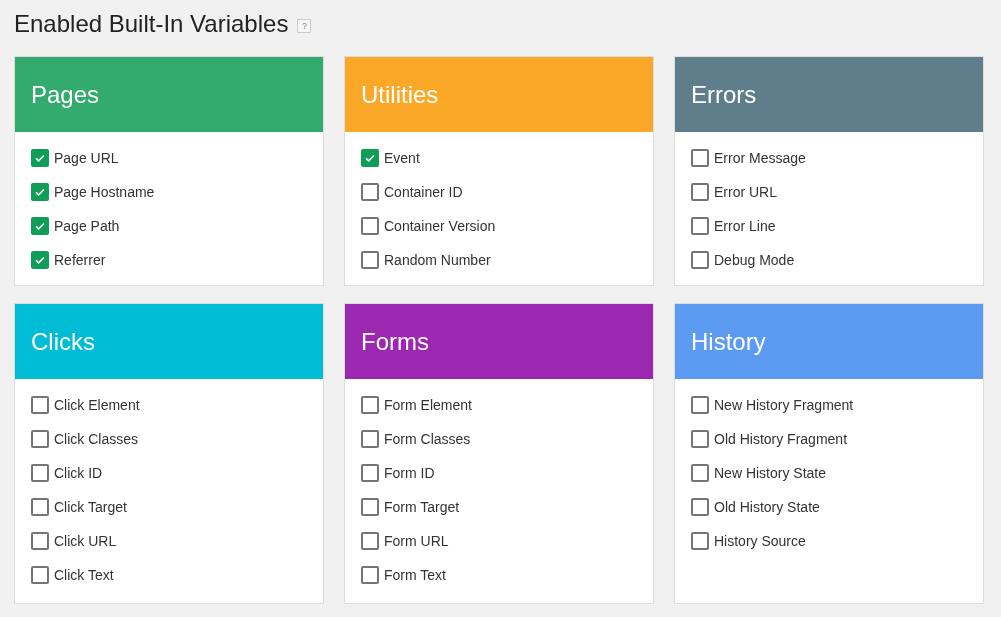  What do you see at coordinates (784, 405) in the screenshot?
I see `checkbox-label: New History Fragment` at bounding box center [784, 405].